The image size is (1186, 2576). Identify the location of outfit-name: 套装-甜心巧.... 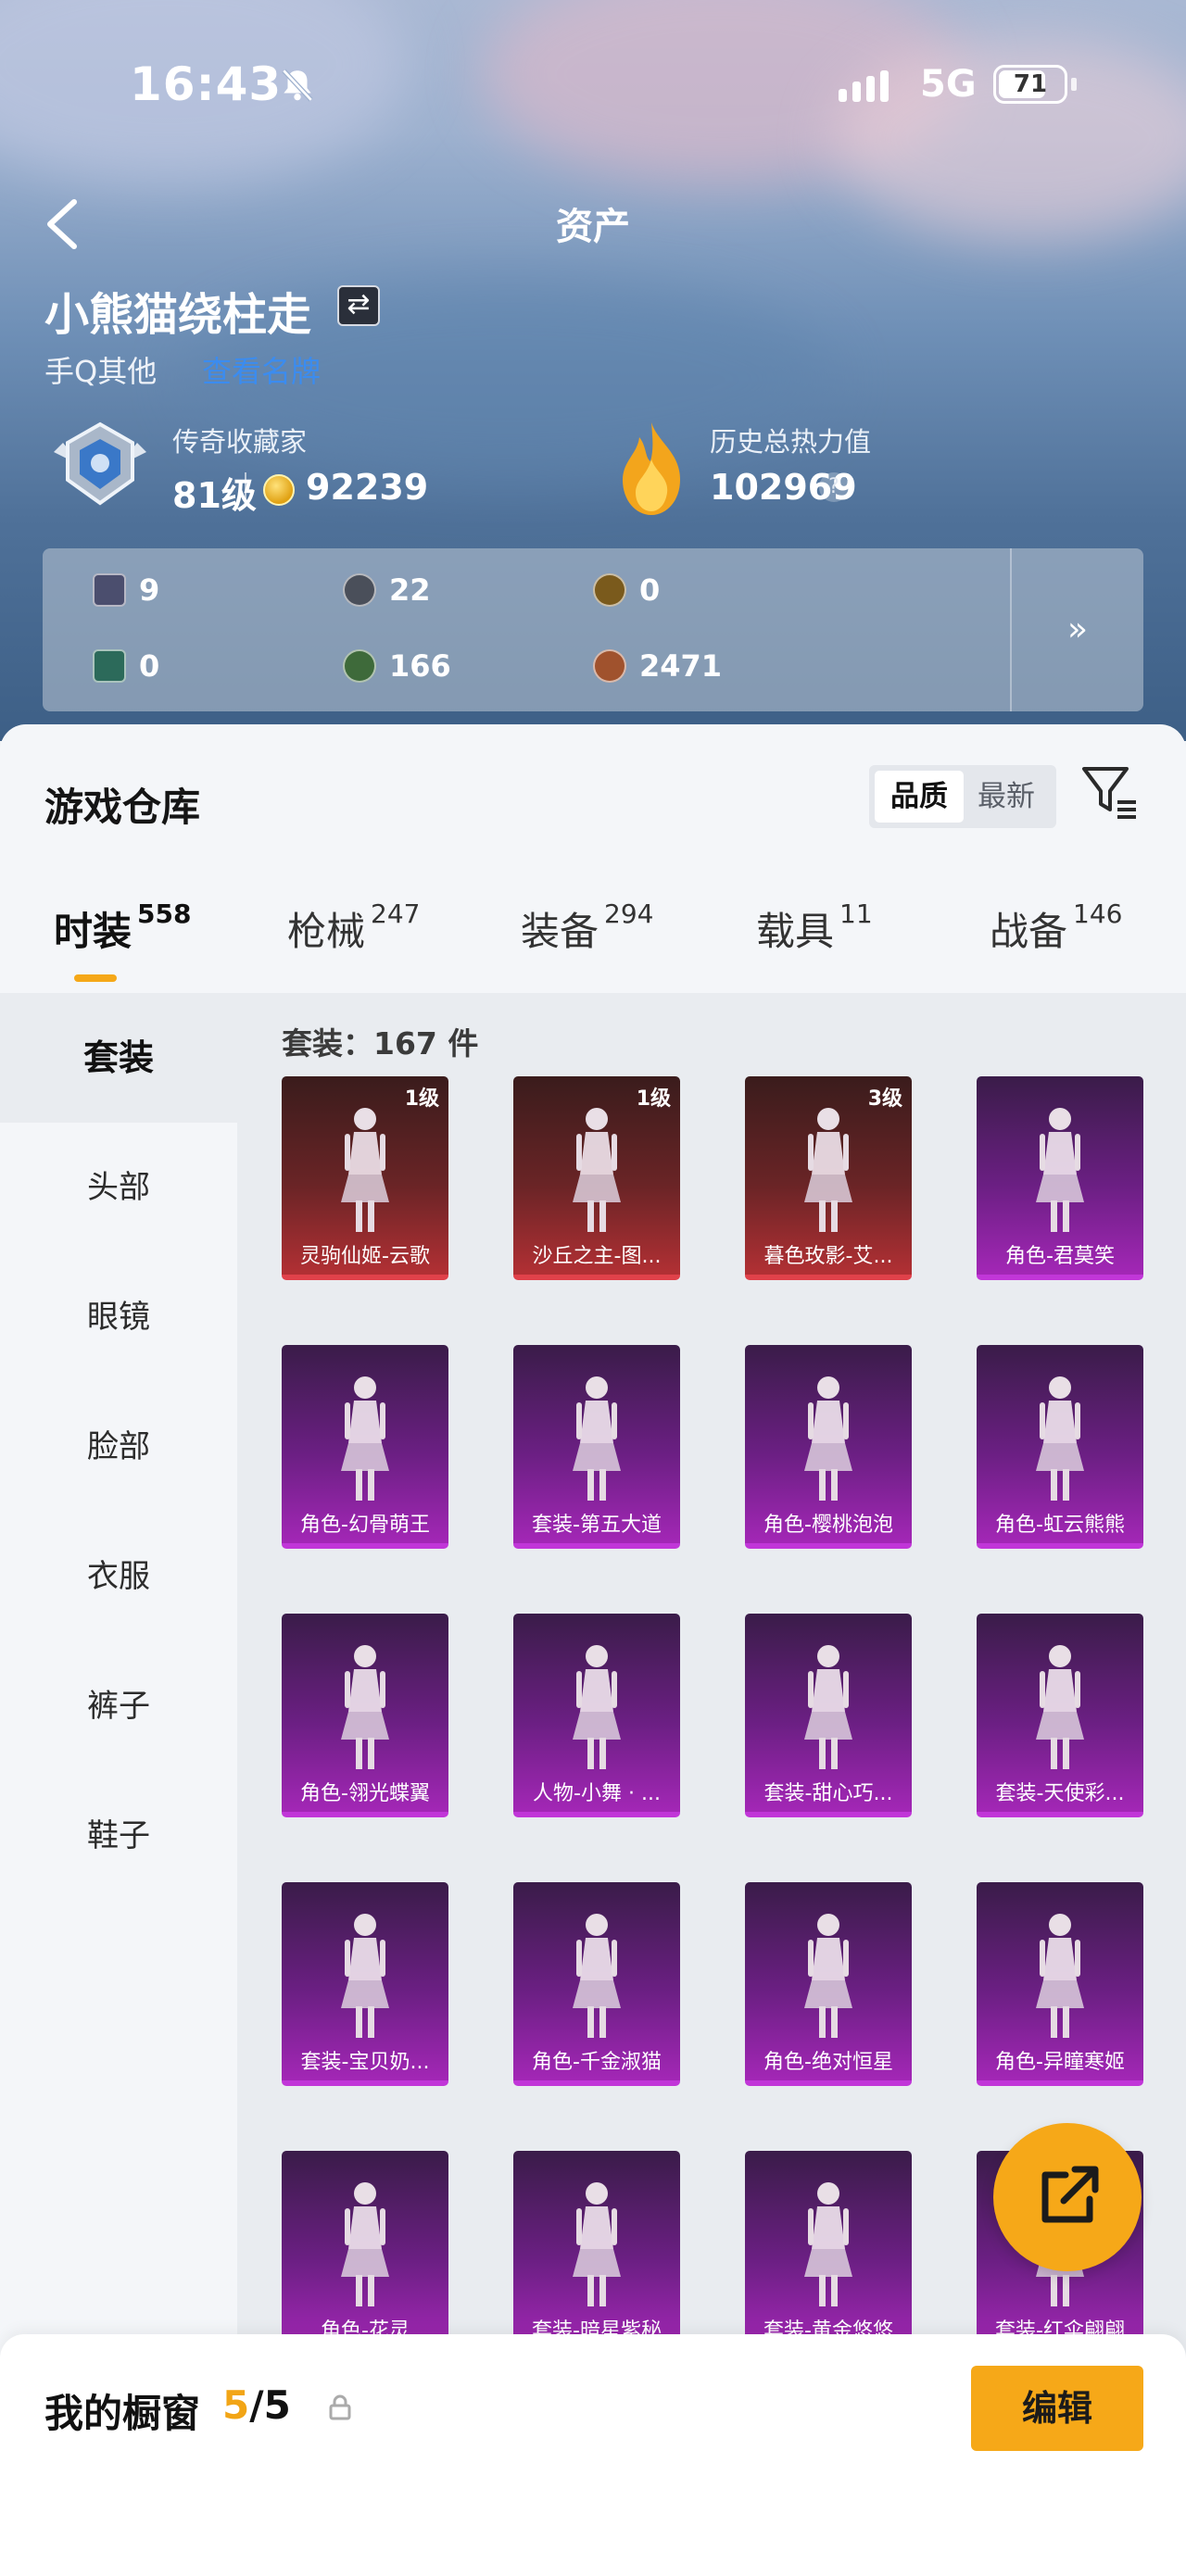
(828, 1793).